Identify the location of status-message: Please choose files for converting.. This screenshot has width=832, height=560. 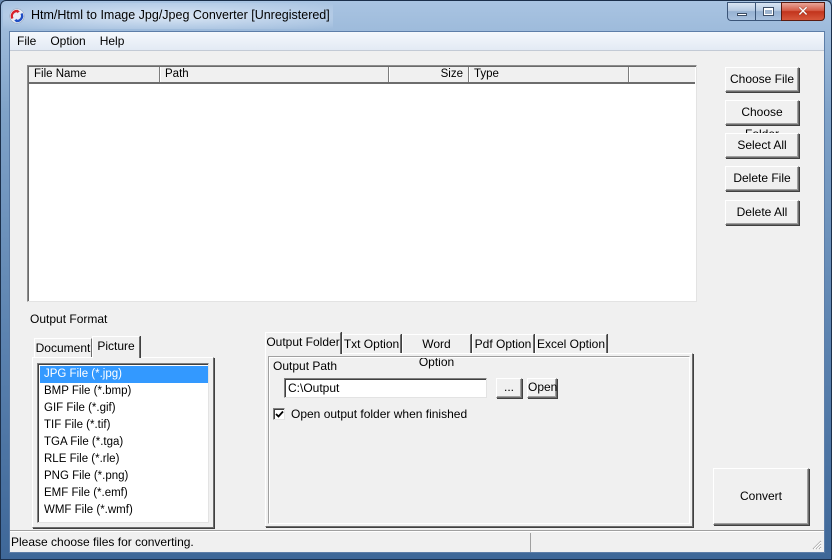
(270, 542).